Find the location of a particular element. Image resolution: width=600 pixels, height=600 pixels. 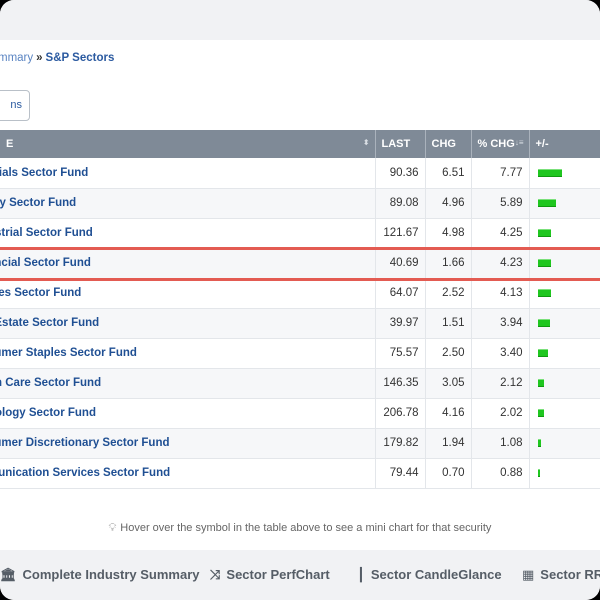

percent-change: 4.25 is located at coordinates (500, 233).